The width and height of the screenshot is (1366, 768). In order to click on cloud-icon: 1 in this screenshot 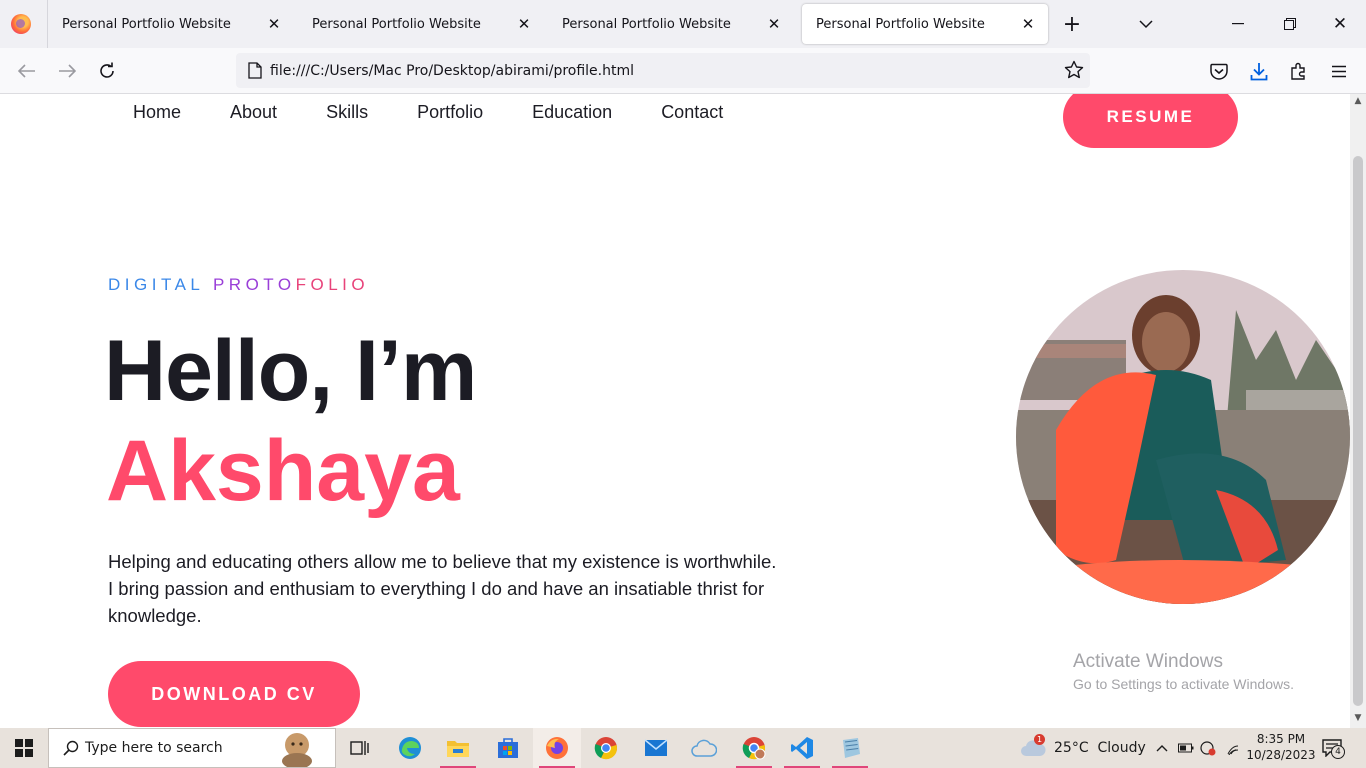, I will do `click(1033, 745)`.